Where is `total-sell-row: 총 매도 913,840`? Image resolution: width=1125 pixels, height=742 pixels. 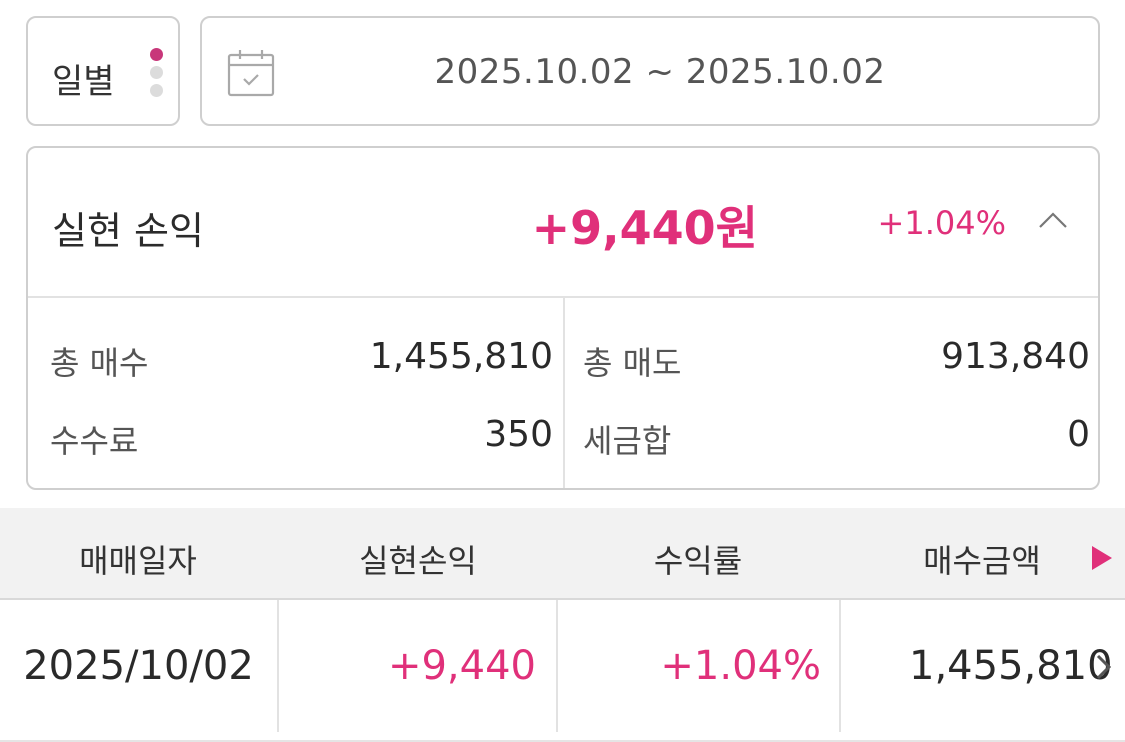
total-sell-row: 총 매도 913,840 is located at coordinates (831, 359).